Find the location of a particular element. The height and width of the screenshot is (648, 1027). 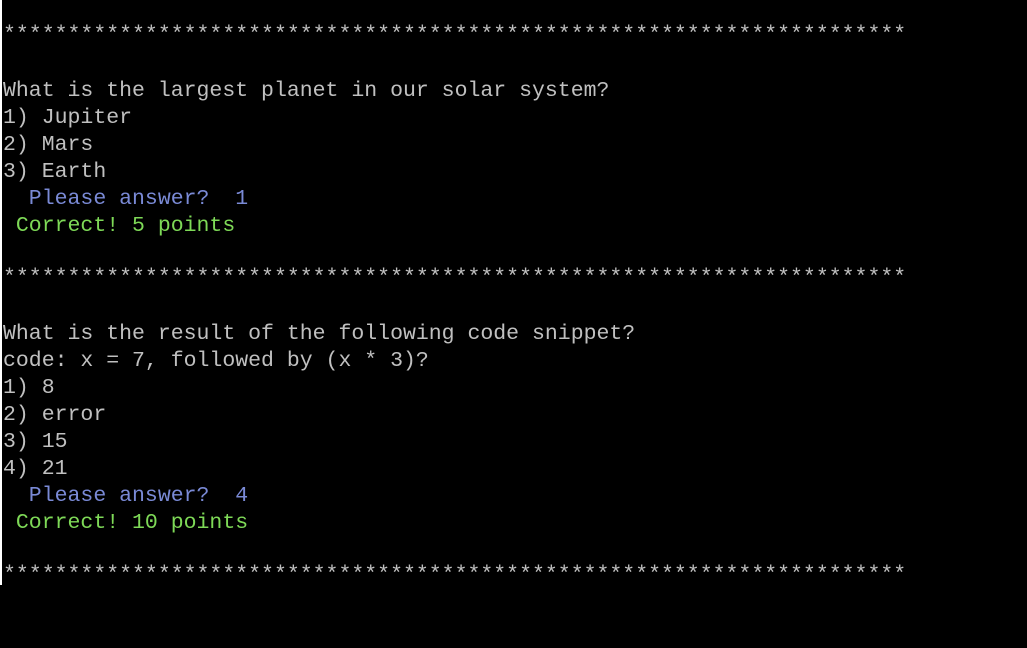

question-2-option-3: 3) 15 is located at coordinates (35, 442).